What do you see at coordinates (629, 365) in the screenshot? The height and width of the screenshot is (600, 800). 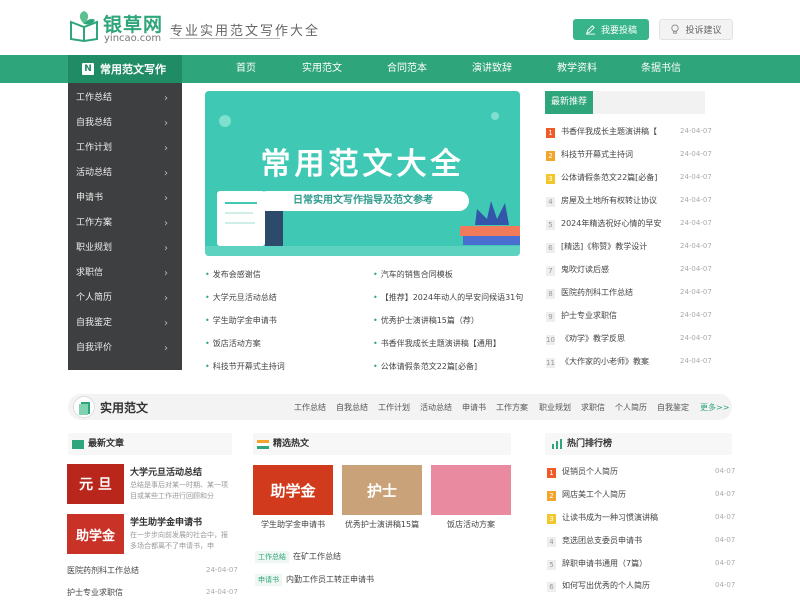 I see `recommend-item: 11 《大作家的小老师》教案 24-04-07` at bounding box center [629, 365].